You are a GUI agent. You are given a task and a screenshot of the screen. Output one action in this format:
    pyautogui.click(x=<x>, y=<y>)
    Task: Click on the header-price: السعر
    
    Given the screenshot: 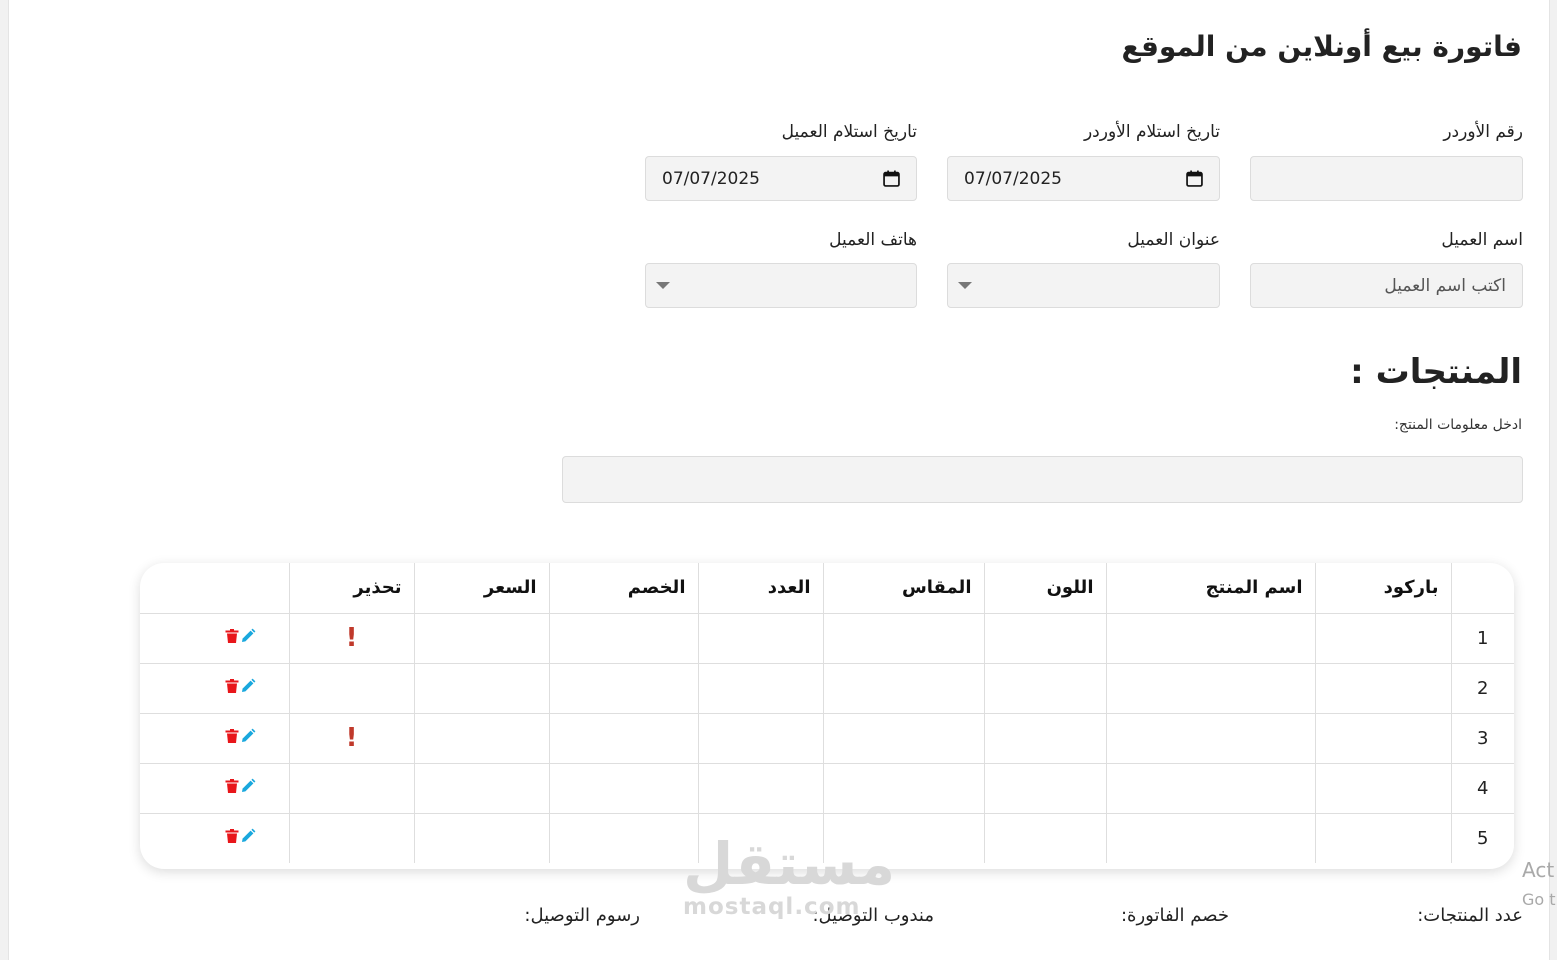 What is the action you would take?
    pyautogui.click(x=481, y=588)
    